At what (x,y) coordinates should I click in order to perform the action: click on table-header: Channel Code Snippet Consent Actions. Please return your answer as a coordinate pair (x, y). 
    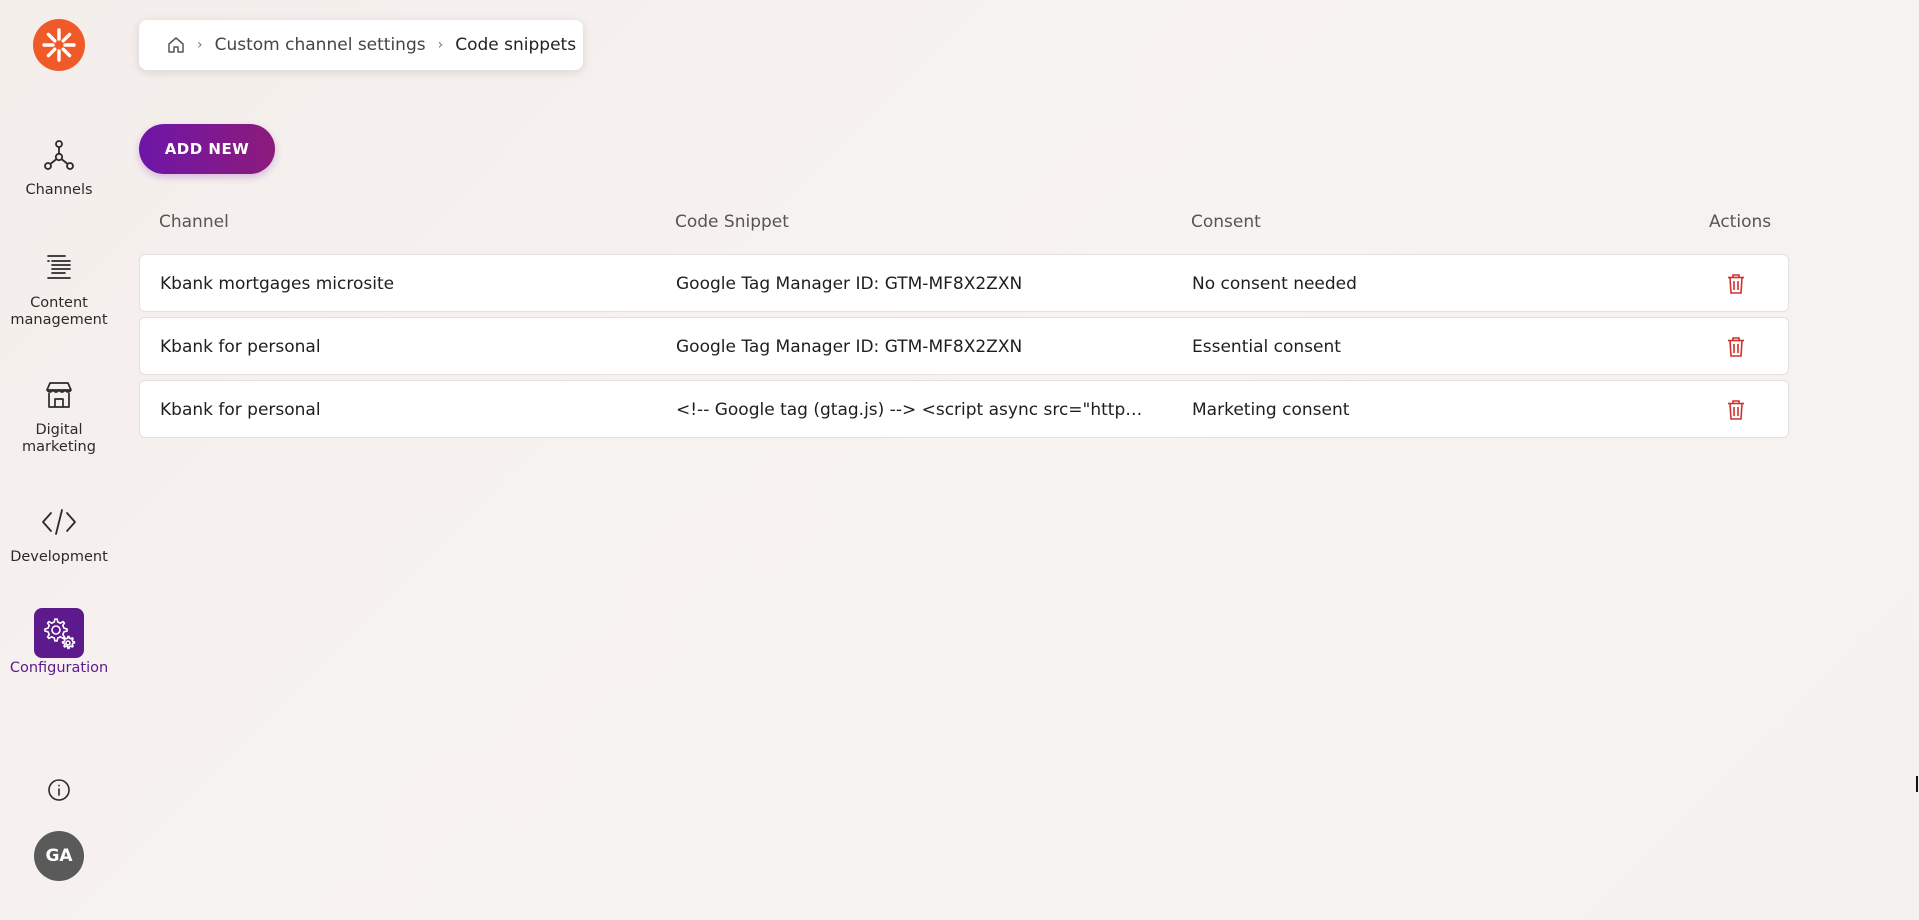
    Looking at the image, I should click on (964, 224).